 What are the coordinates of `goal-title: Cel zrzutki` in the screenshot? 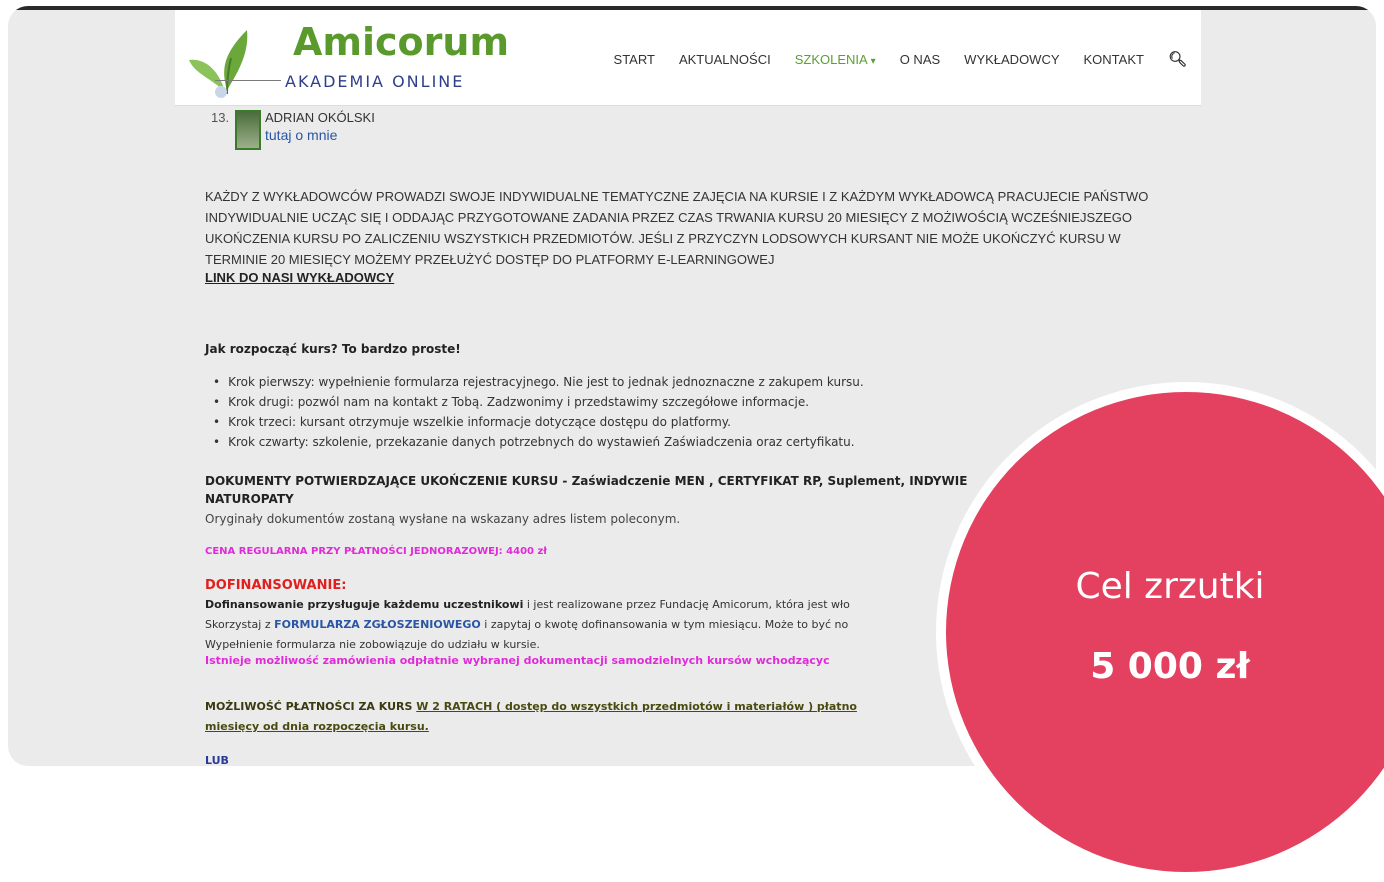 It's located at (1170, 586).